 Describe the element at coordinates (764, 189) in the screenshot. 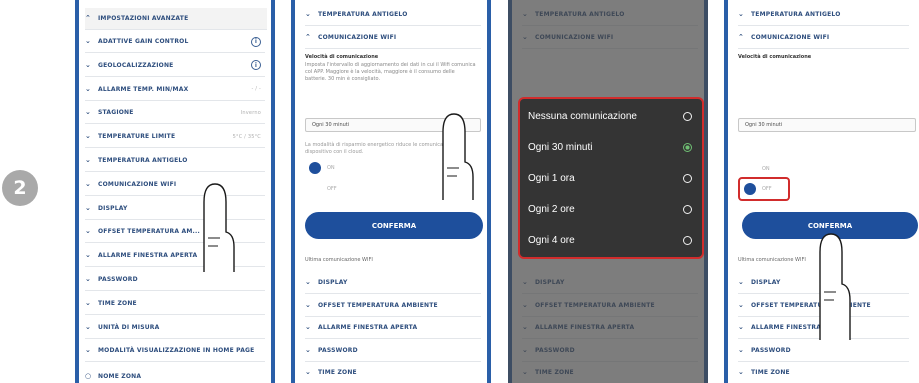

I see `toggle-highlight-box` at that location.